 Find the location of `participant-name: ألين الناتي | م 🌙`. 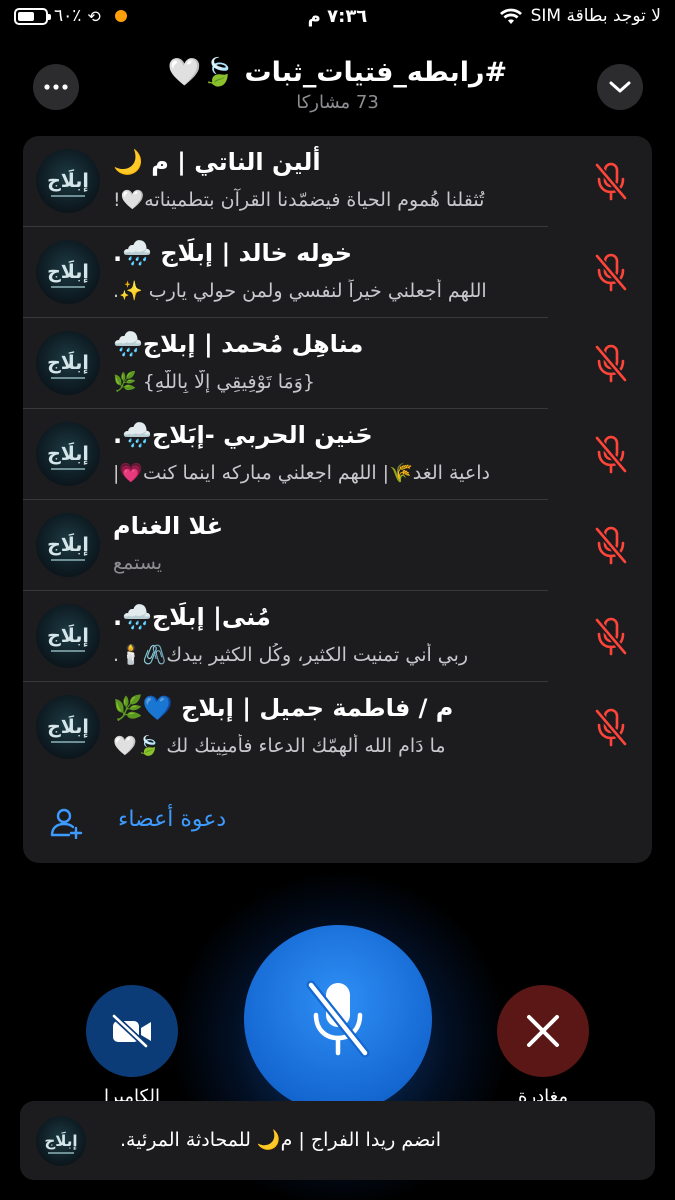

participant-name: ألين الناتي | م 🌙 is located at coordinates (217, 162).